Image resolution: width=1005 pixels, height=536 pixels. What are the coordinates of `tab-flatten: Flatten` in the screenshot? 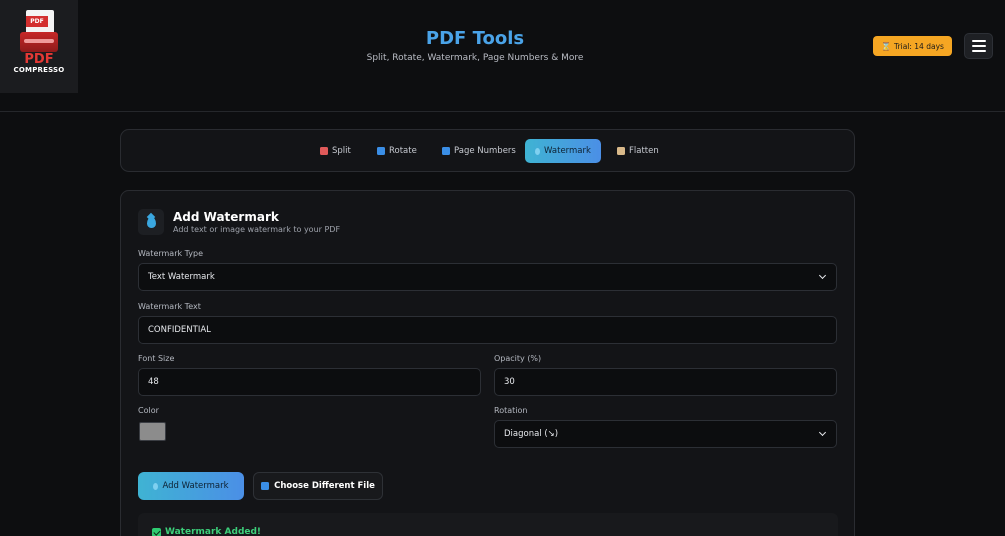 It's located at (638, 151).